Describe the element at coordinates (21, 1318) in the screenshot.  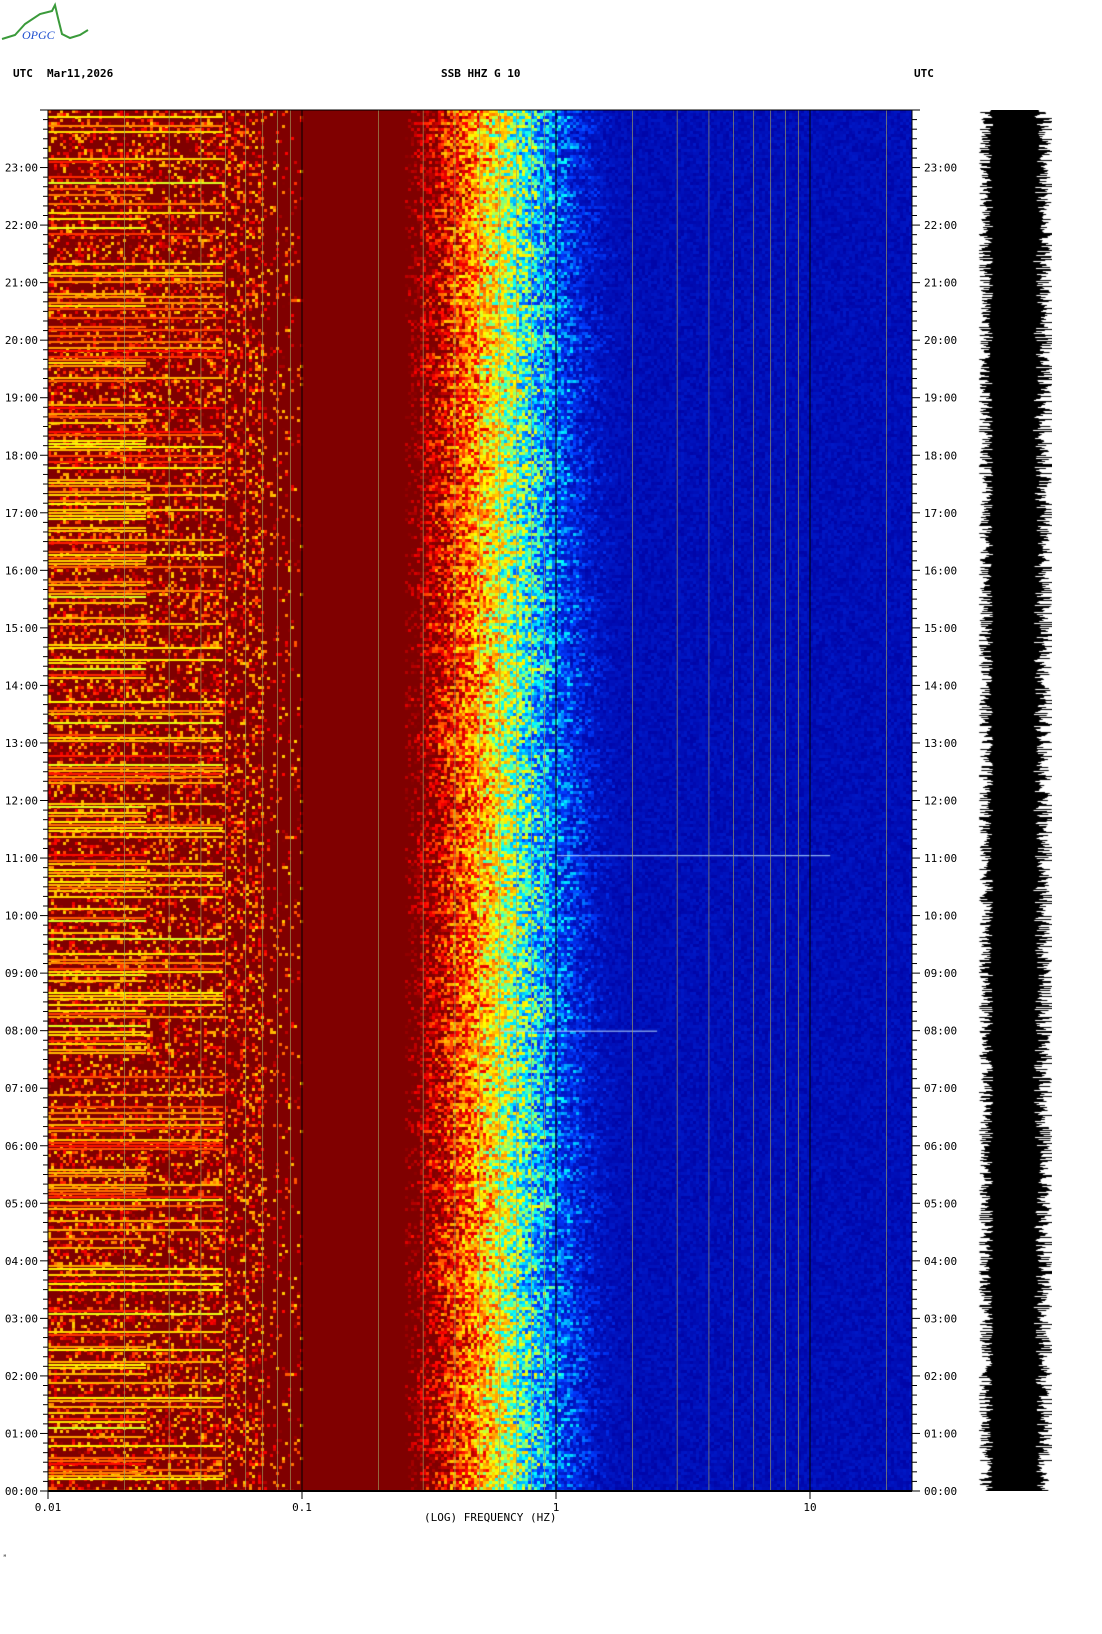
I see `y-tick-label-left: 03:00` at that location.